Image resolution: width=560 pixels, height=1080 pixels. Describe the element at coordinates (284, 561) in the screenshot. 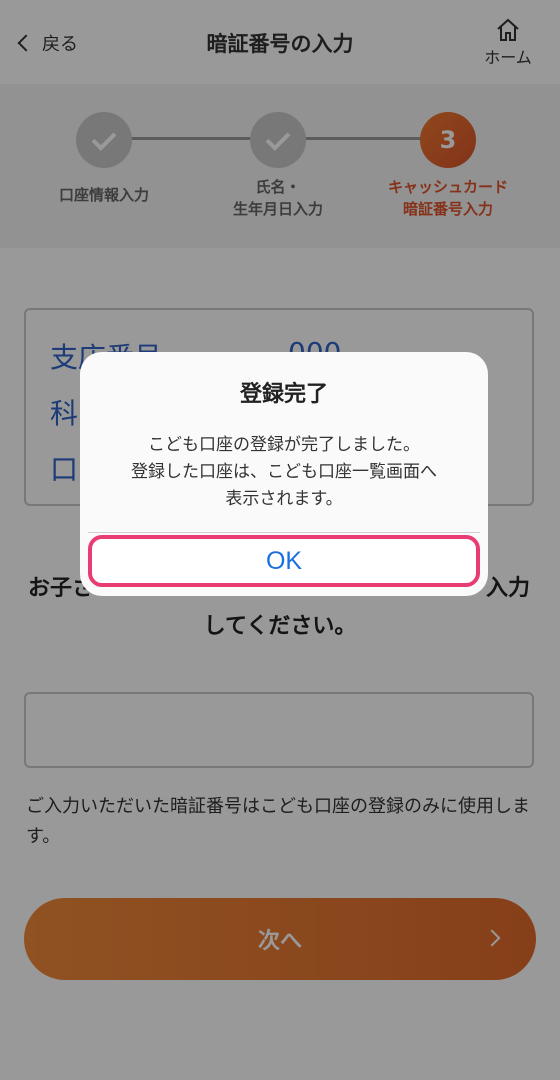

I see `ok-button: OK` at that location.